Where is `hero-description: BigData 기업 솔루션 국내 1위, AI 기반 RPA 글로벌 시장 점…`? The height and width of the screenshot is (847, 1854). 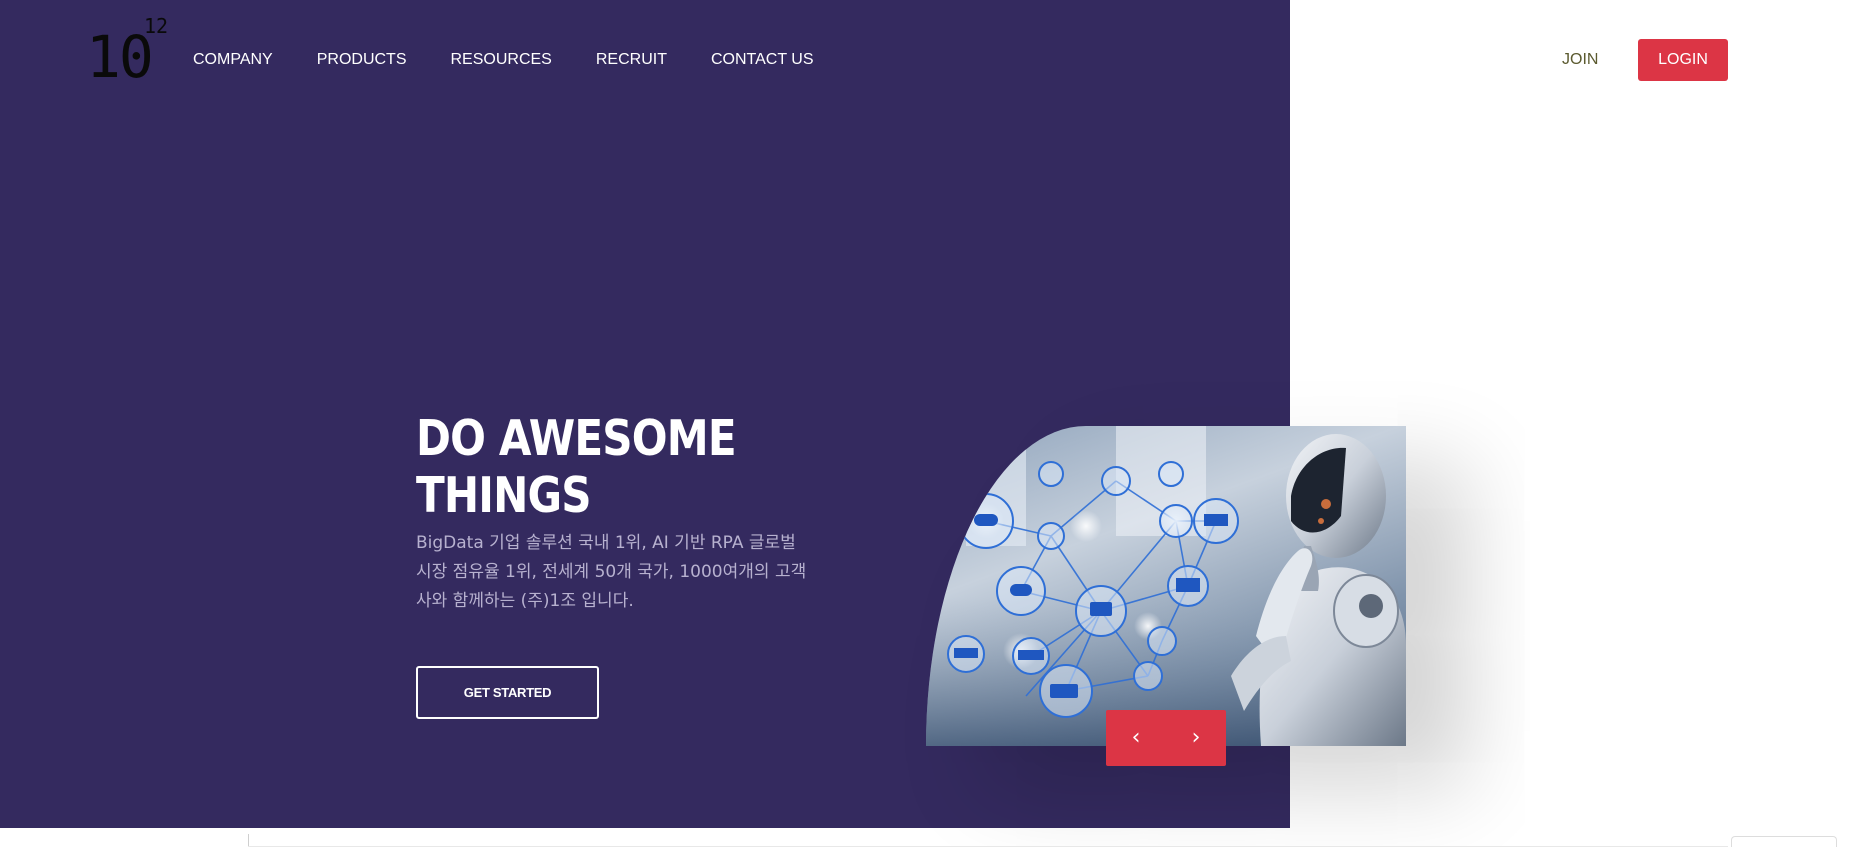
hero-description: BigData 기업 솔루션 국내 1위, AI 기반 RPA 글로벌 시장 점… is located at coordinates (611, 572).